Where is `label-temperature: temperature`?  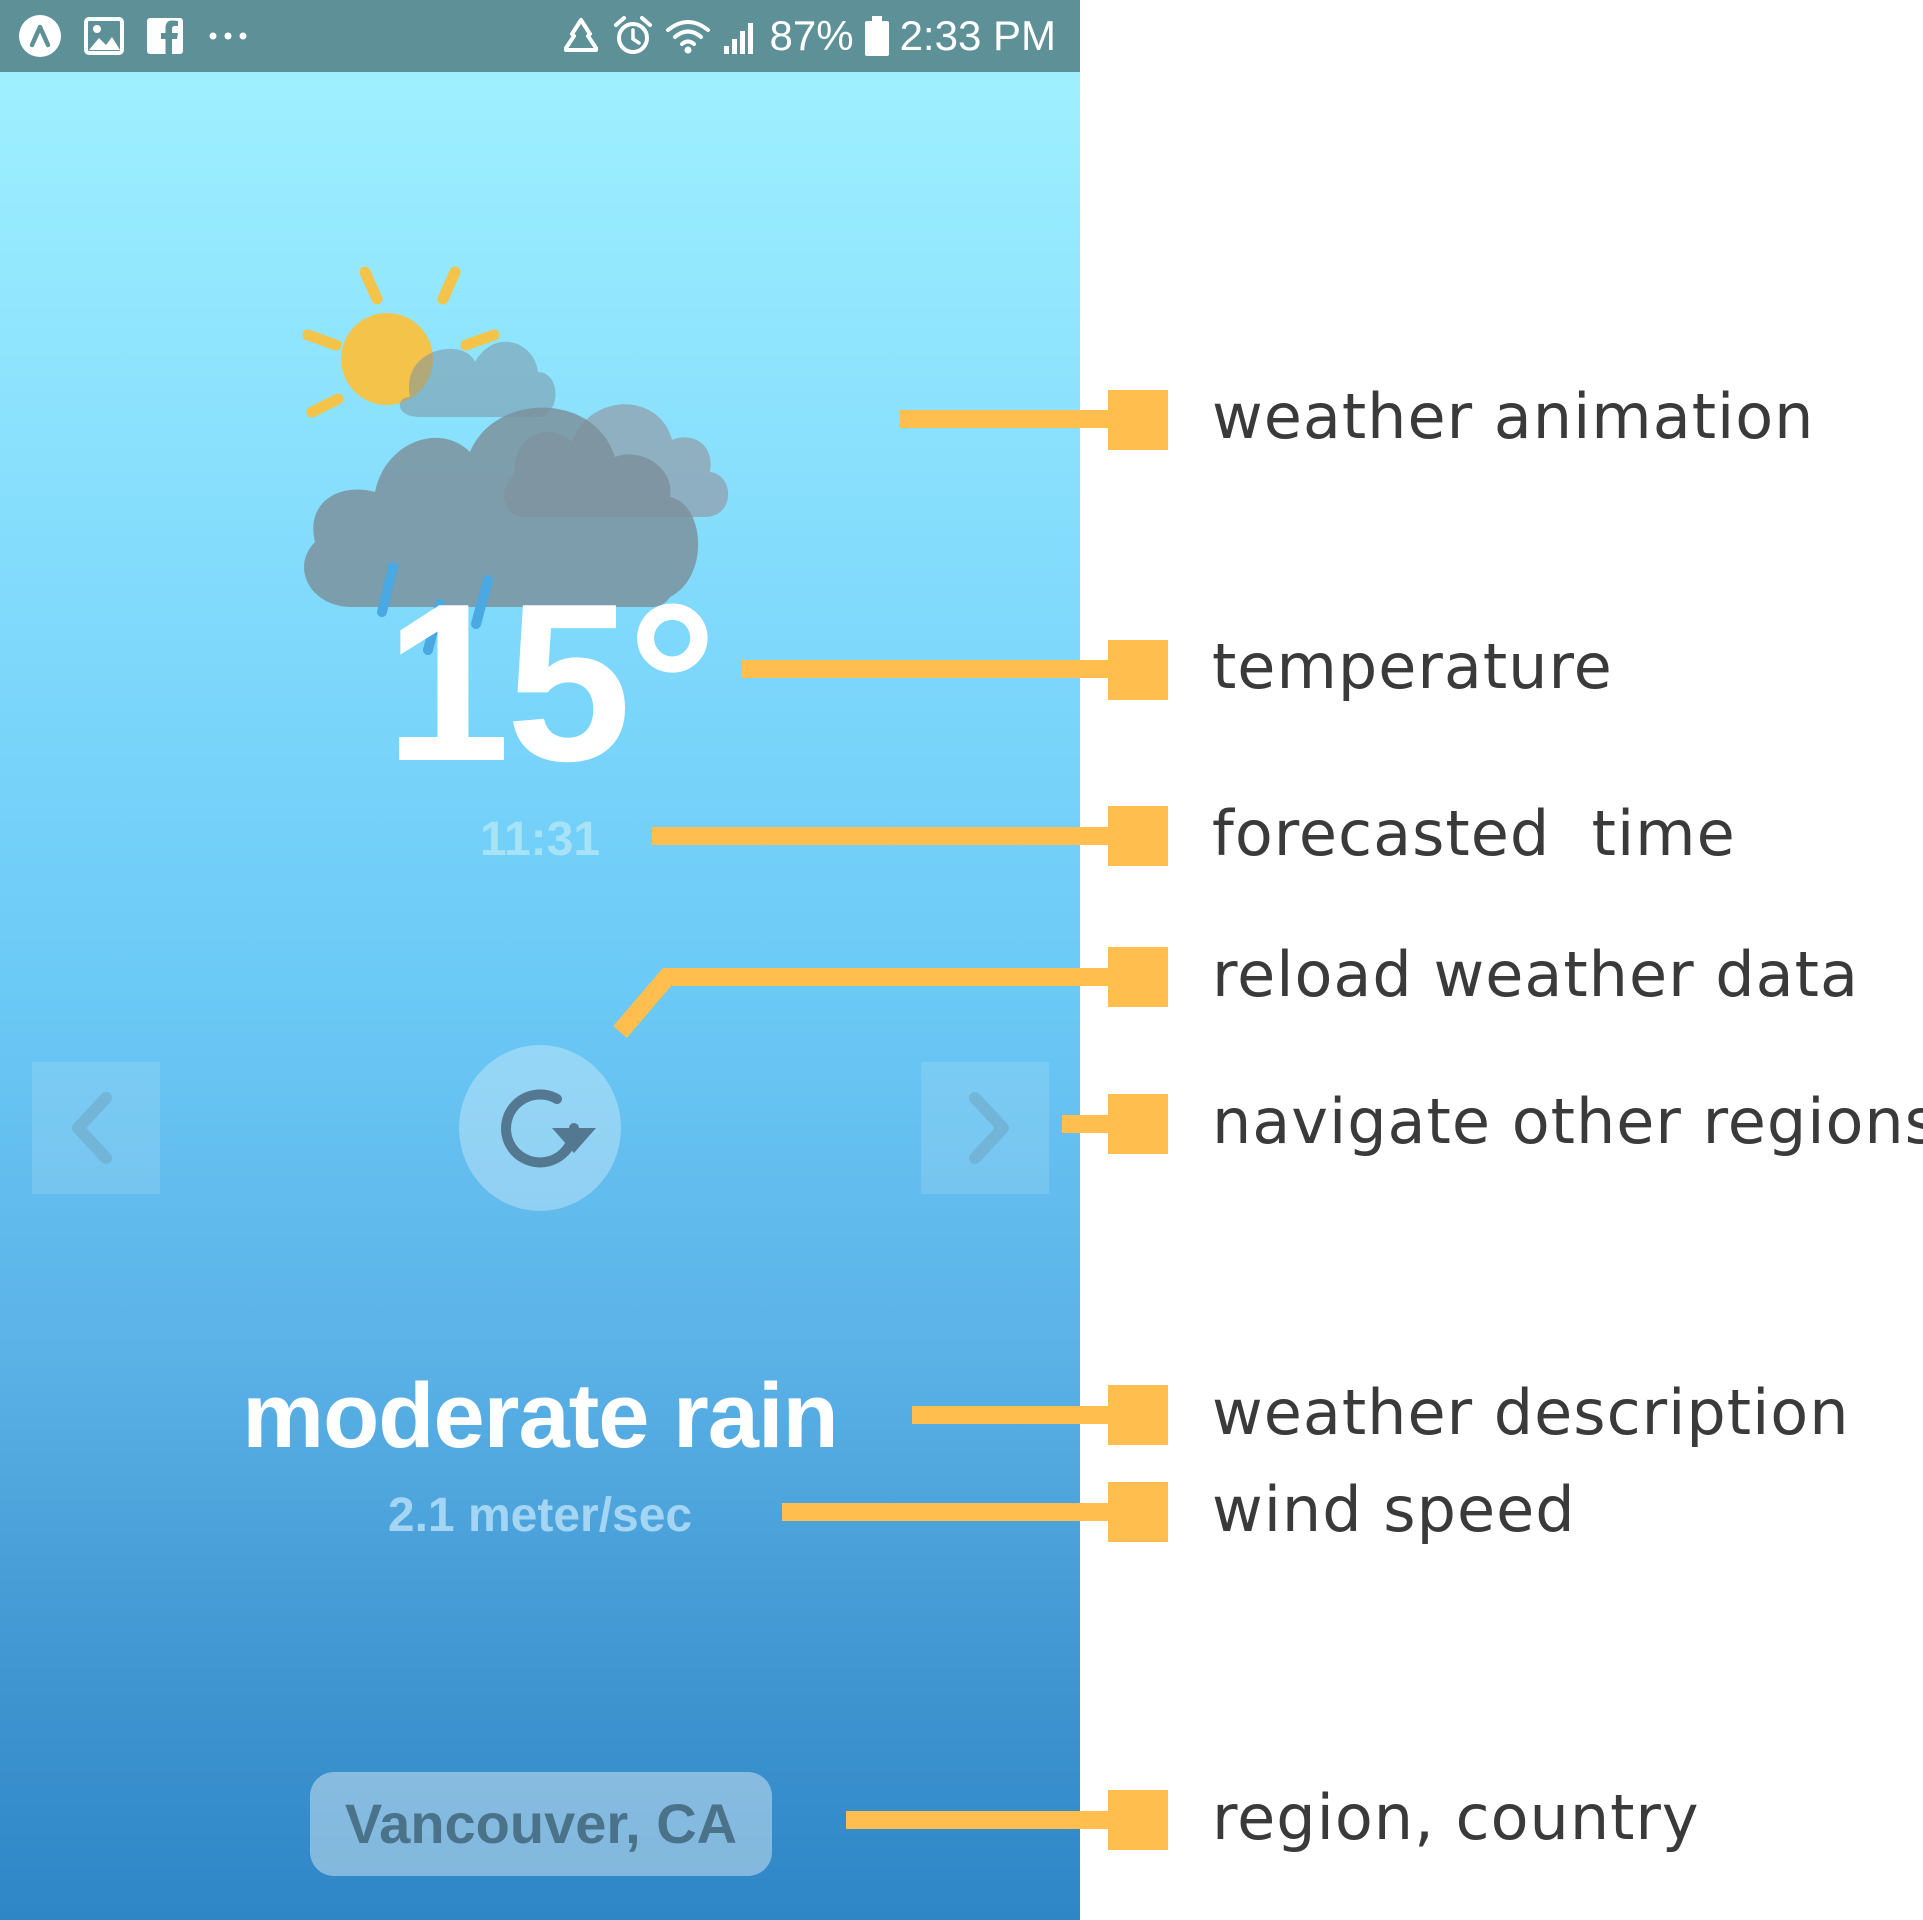 label-temperature: temperature is located at coordinates (1412, 666).